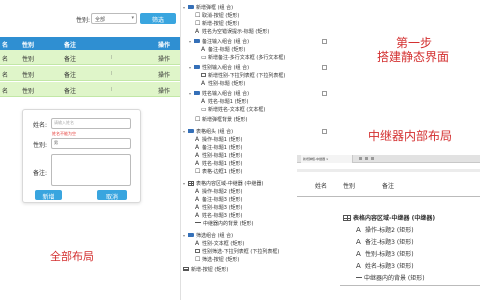 The height and width of the screenshot is (300, 480). I want to click on tree-node: 中继器内的背景 (矩形), so click(224, 224).